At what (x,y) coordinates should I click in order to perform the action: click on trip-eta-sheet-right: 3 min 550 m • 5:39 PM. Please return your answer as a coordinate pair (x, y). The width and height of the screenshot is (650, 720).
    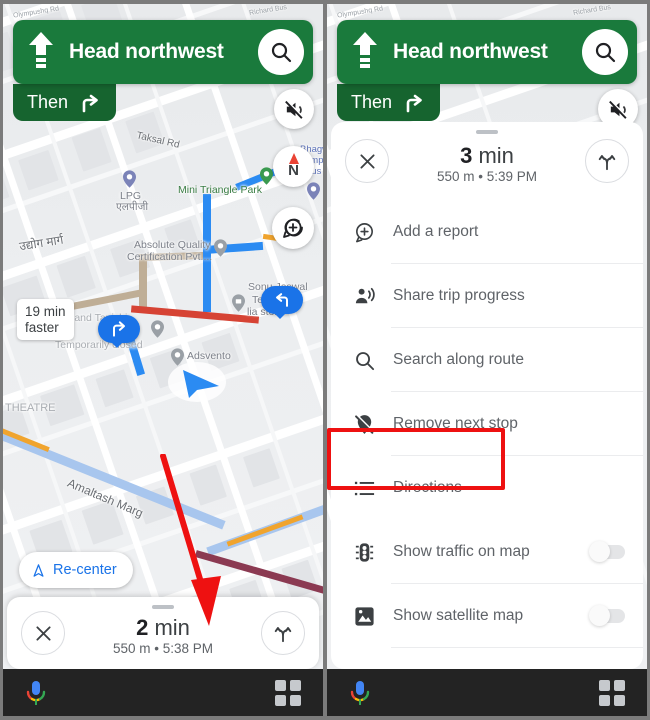
    Looking at the image, I should click on (487, 161).